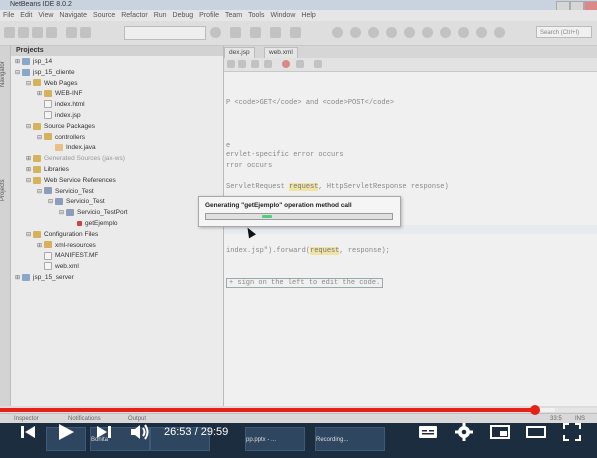 The image size is (597, 458). I want to click on toolbar-icon-h, so click(463, 32).